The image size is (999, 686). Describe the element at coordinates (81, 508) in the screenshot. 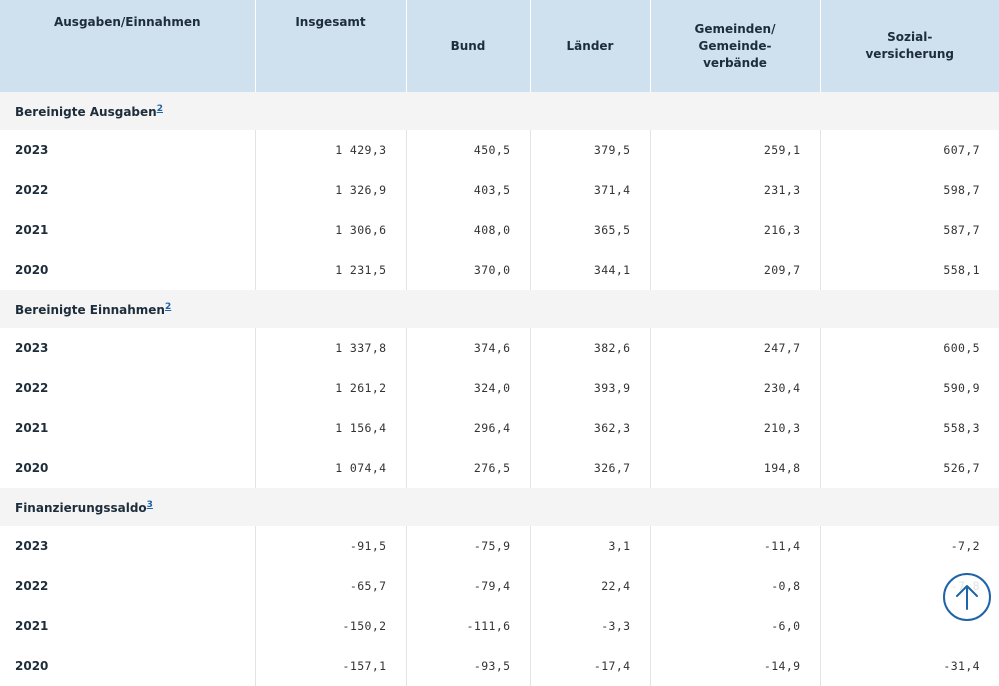

I see `section-title: Finanzierungssaldo` at that location.